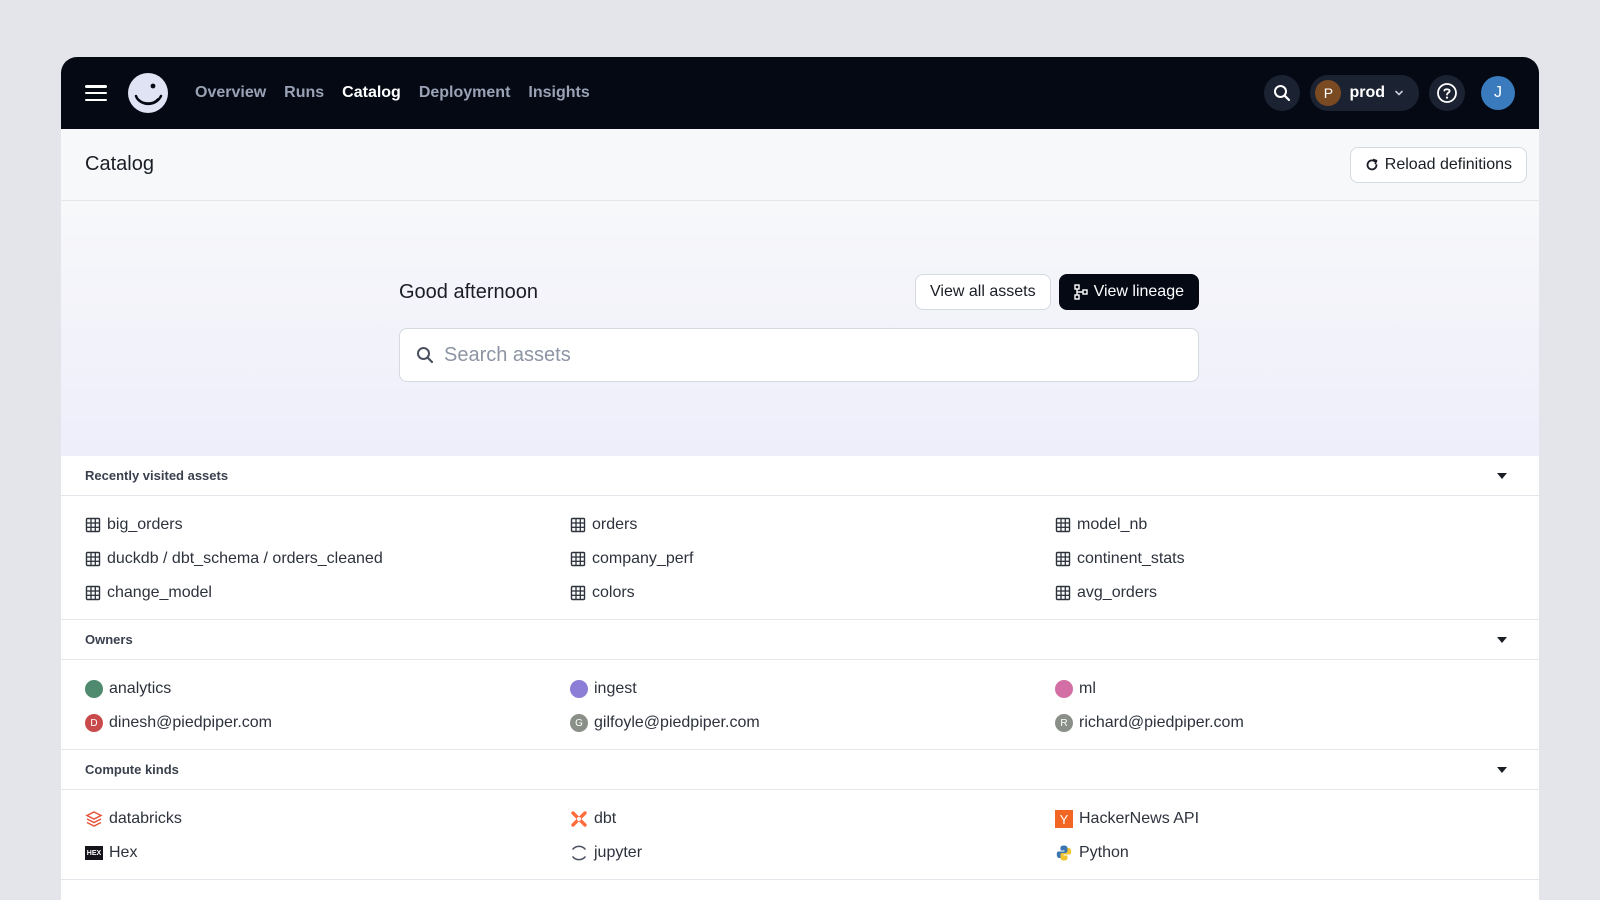  I want to click on page-title: Catalog, so click(119, 164).